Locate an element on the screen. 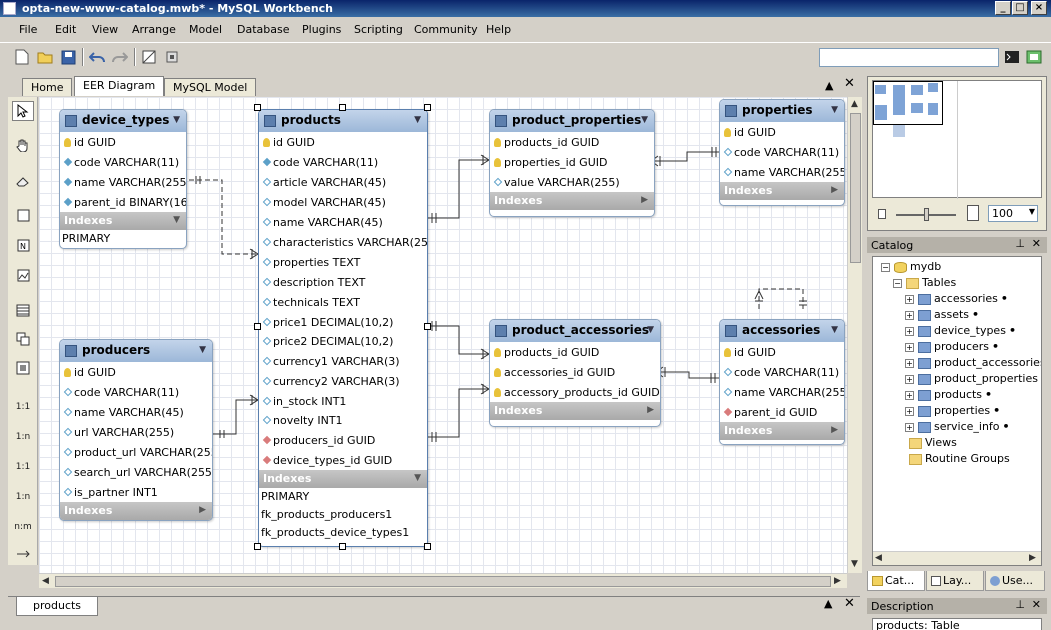  sql-console-icon is located at coordinates (1012, 57).